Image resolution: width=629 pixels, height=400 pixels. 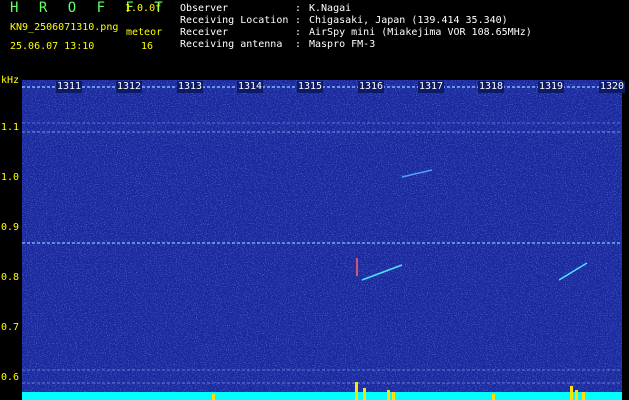 I want to click on frequency-axis: kHz 1.1 1.0 0.9 0.8 0.7 0.6, so click(x=11, y=237).